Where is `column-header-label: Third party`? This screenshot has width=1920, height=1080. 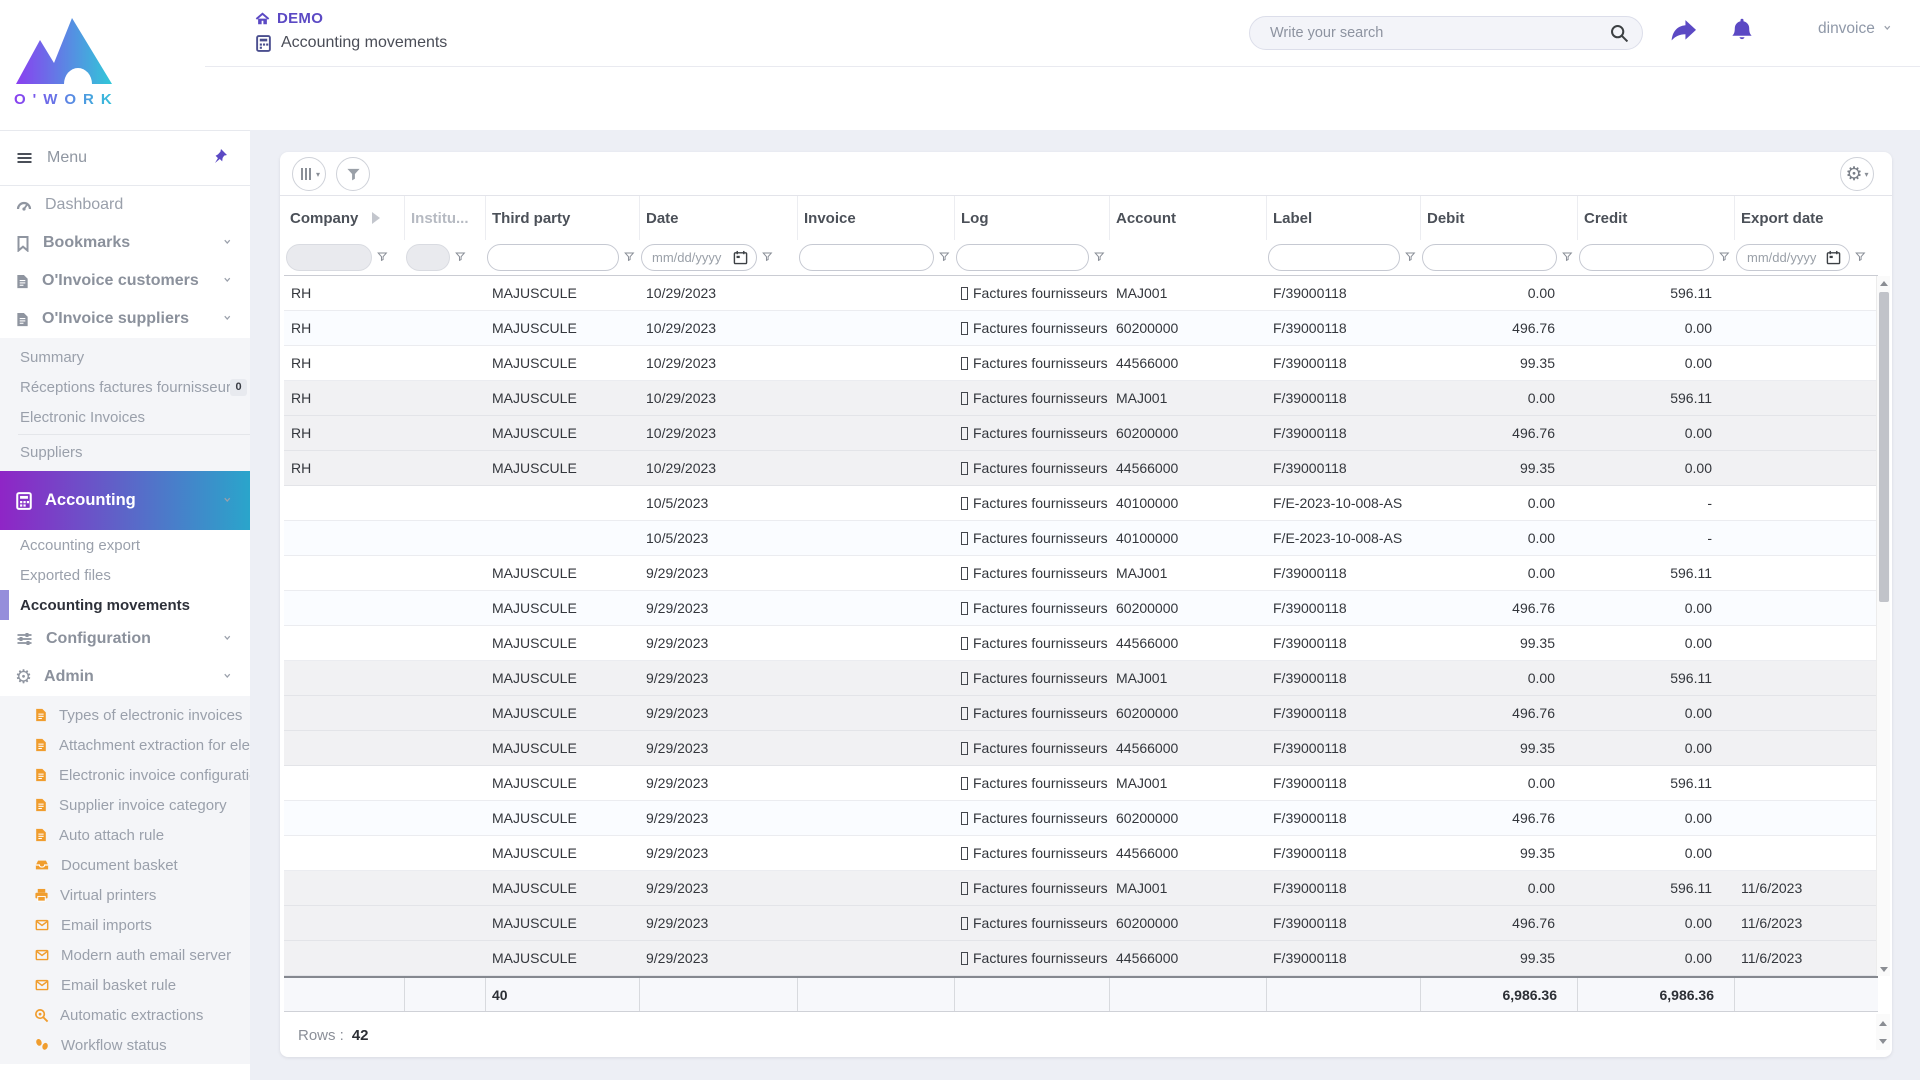 column-header-label: Third party is located at coordinates (531, 218).